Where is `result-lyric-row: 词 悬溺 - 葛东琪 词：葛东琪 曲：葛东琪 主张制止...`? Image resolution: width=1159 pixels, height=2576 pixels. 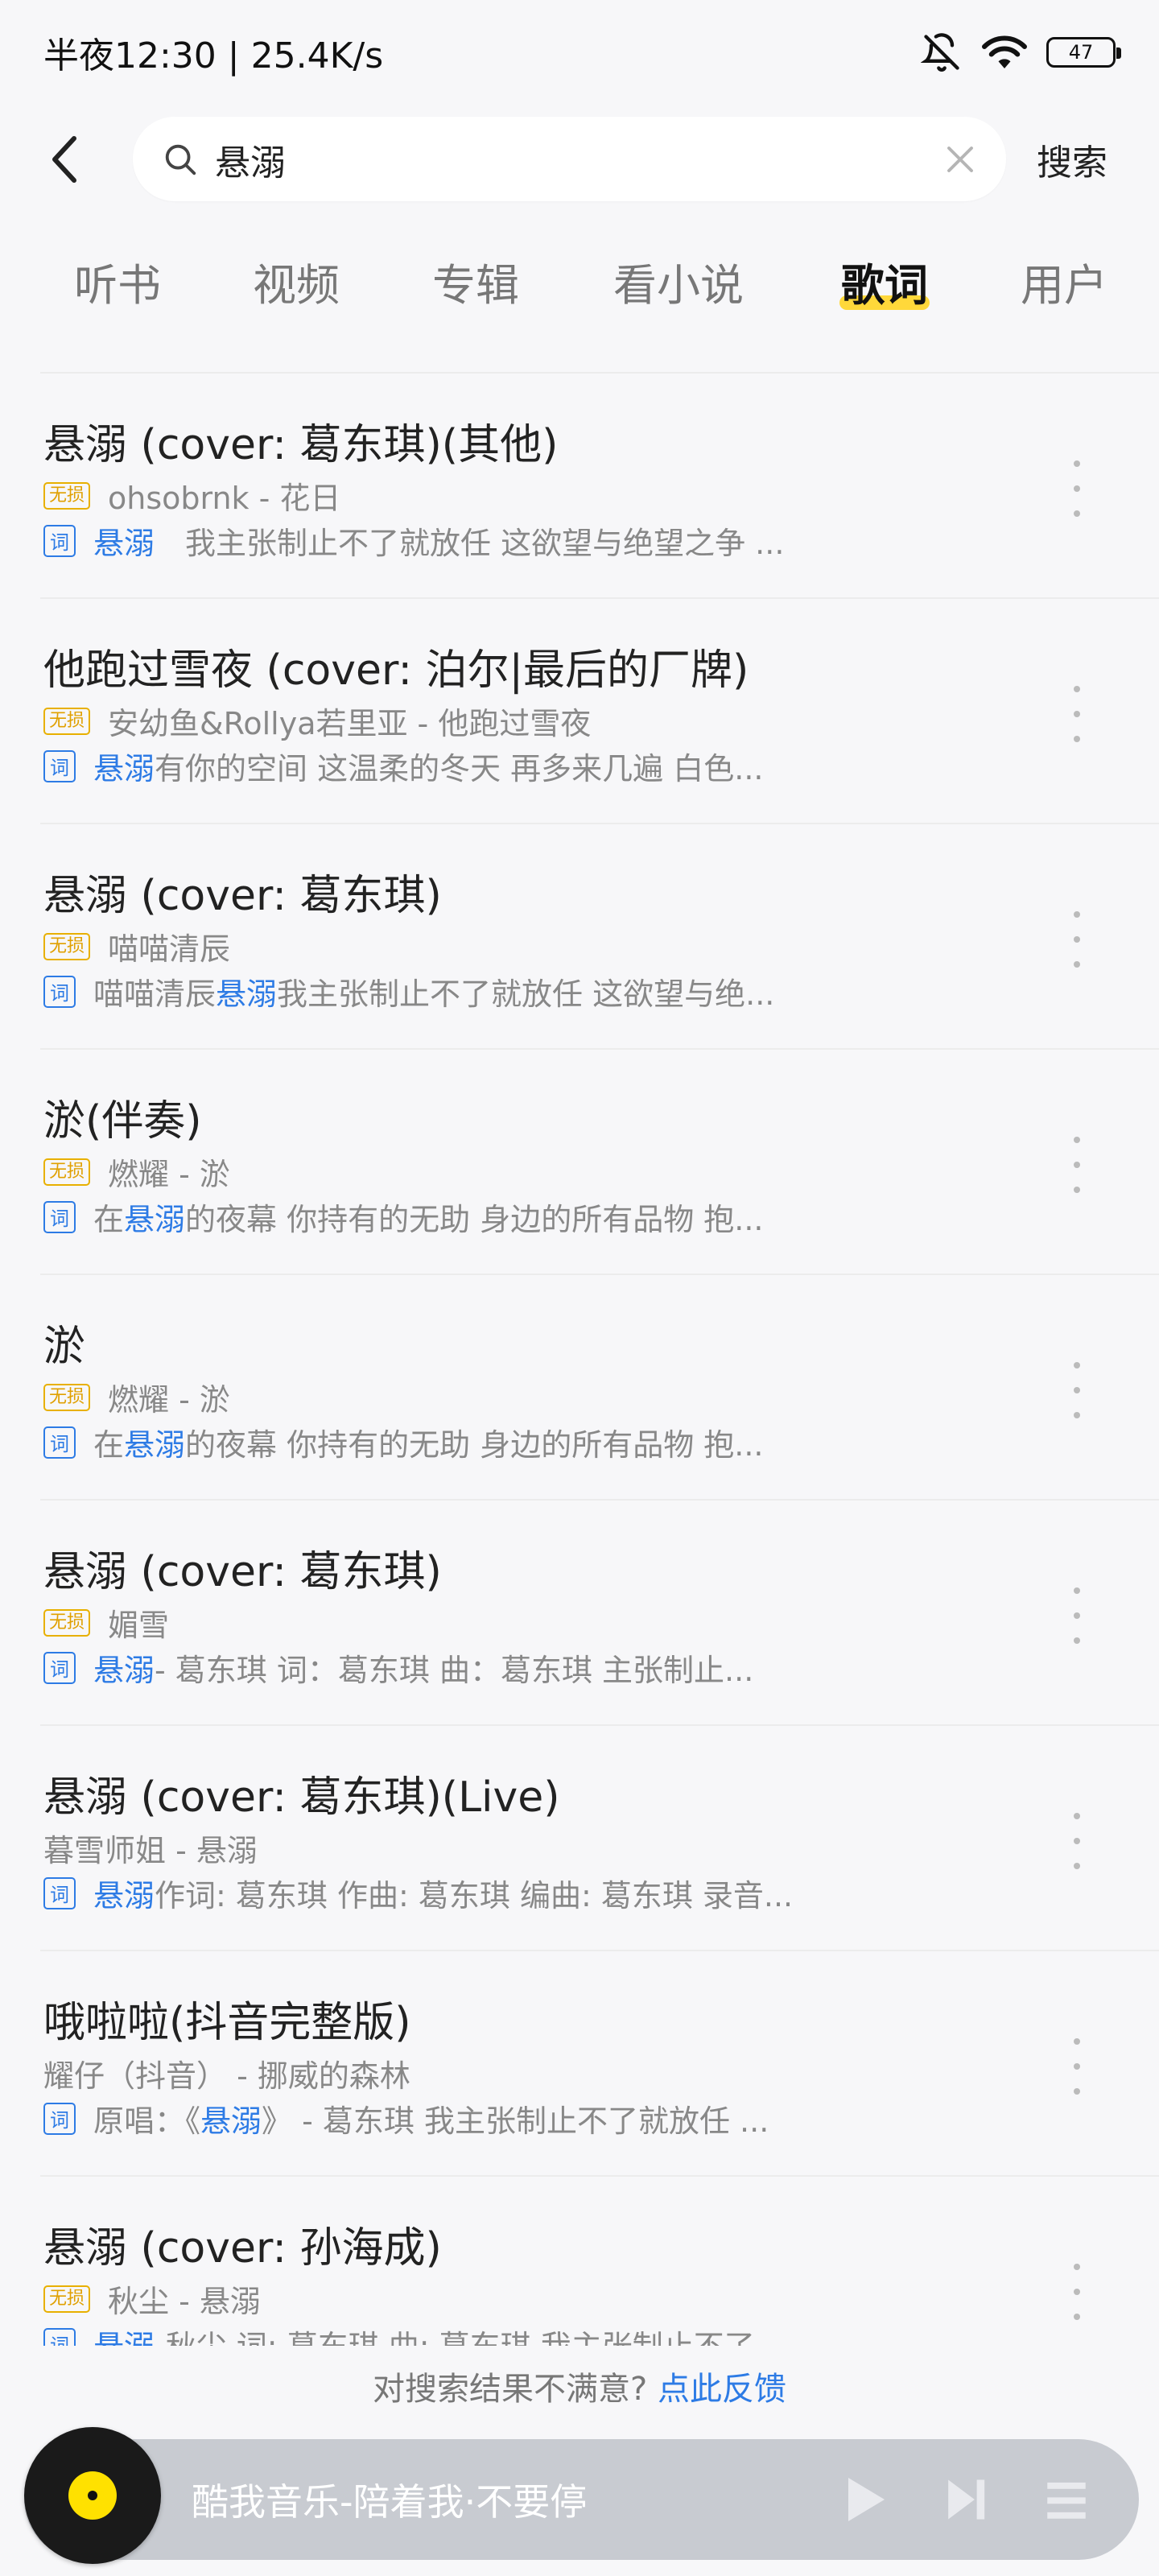
result-lyric-row: 词 悬溺 - 葛东琪 词：葛东琪 曲：葛东琪 主张制止... is located at coordinates (462, 1667).